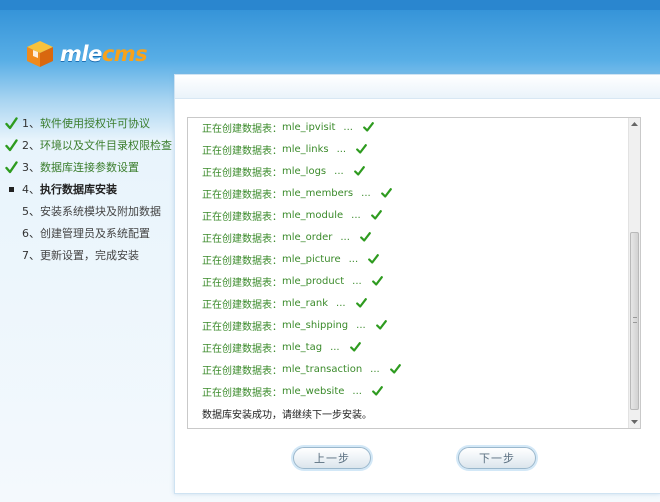  What do you see at coordinates (304, 171) in the screenshot?
I see `table-name: mle_logs` at bounding box center [304, 171].